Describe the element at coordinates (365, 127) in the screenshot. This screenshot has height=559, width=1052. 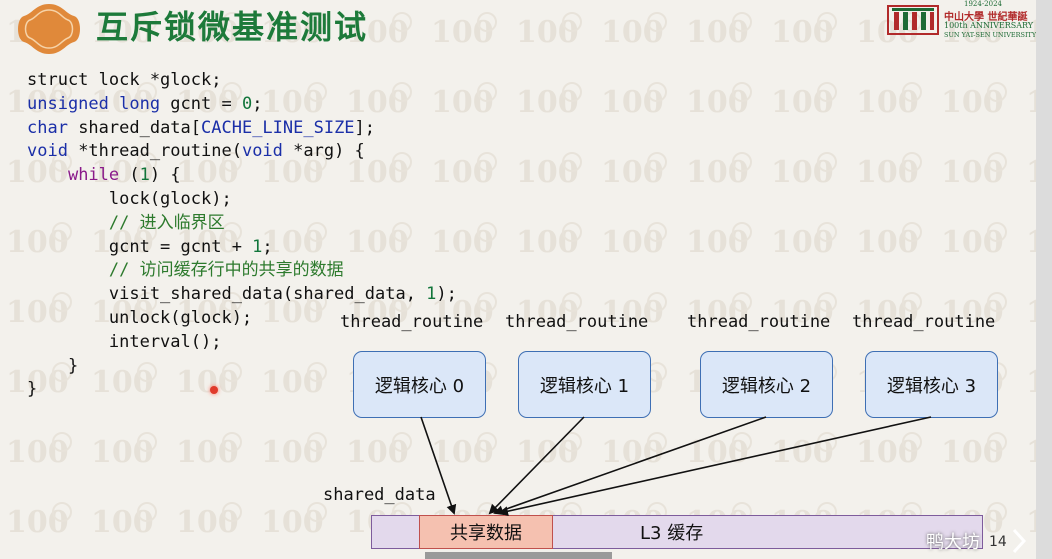
I see `code-token: ];` at that location.